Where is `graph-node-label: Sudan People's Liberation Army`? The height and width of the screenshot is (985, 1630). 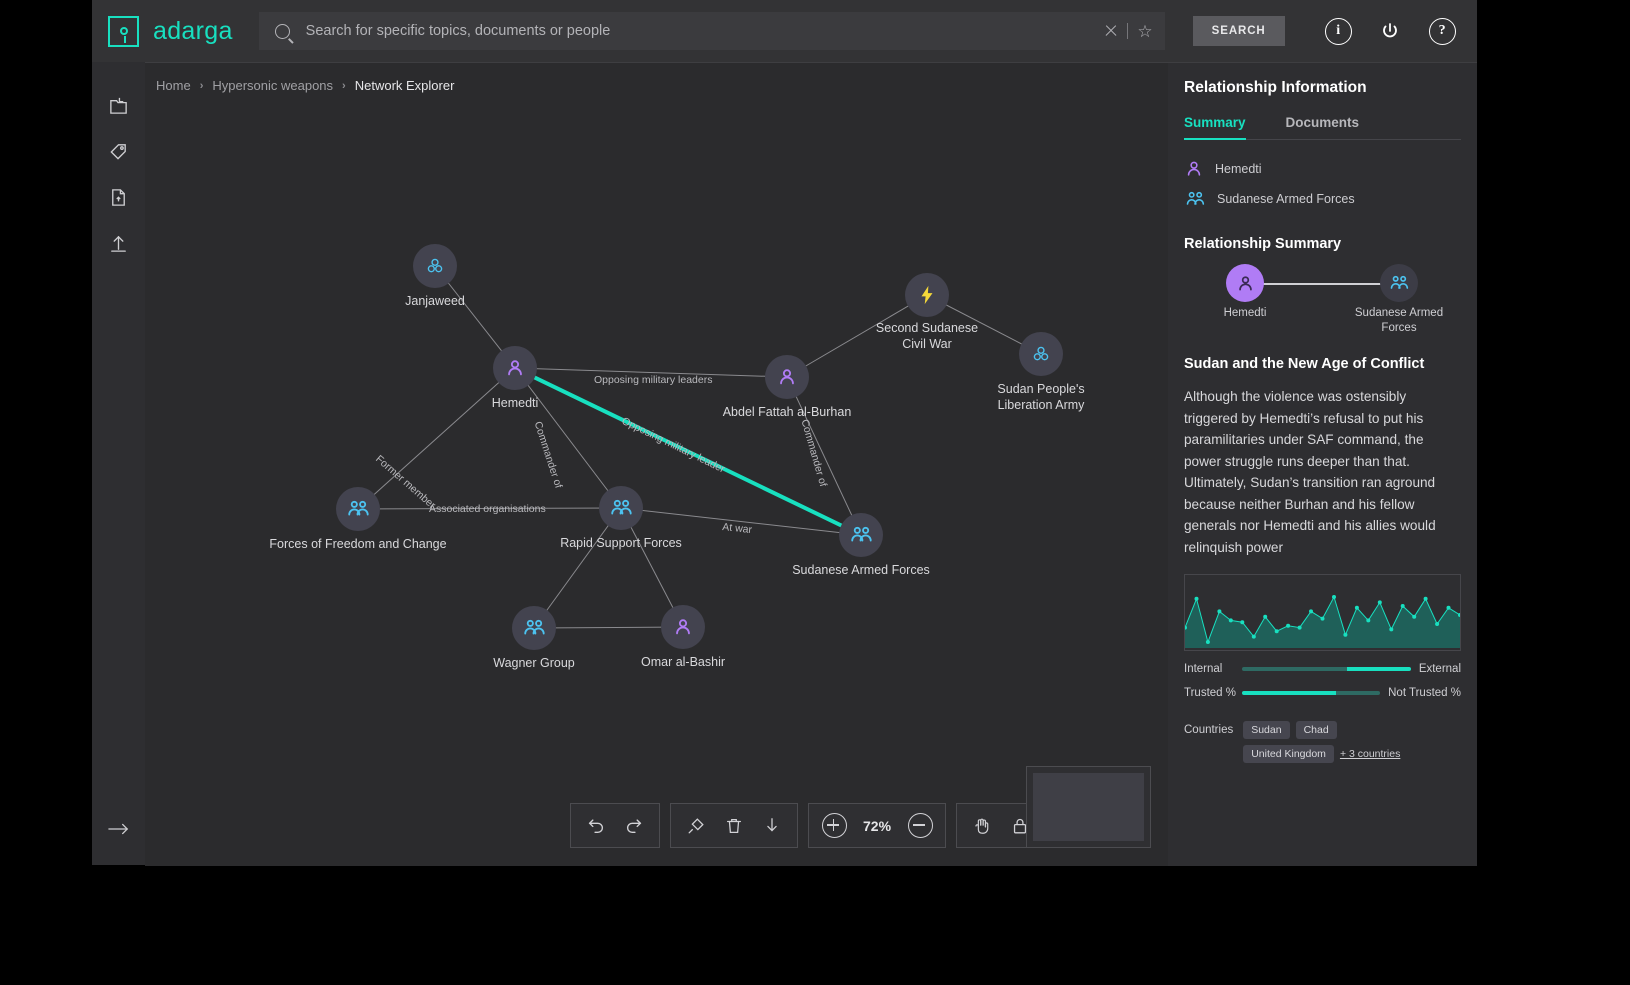 graph-node-label: Sudan People's Liberation Army is located at coordinates (1041, 397).